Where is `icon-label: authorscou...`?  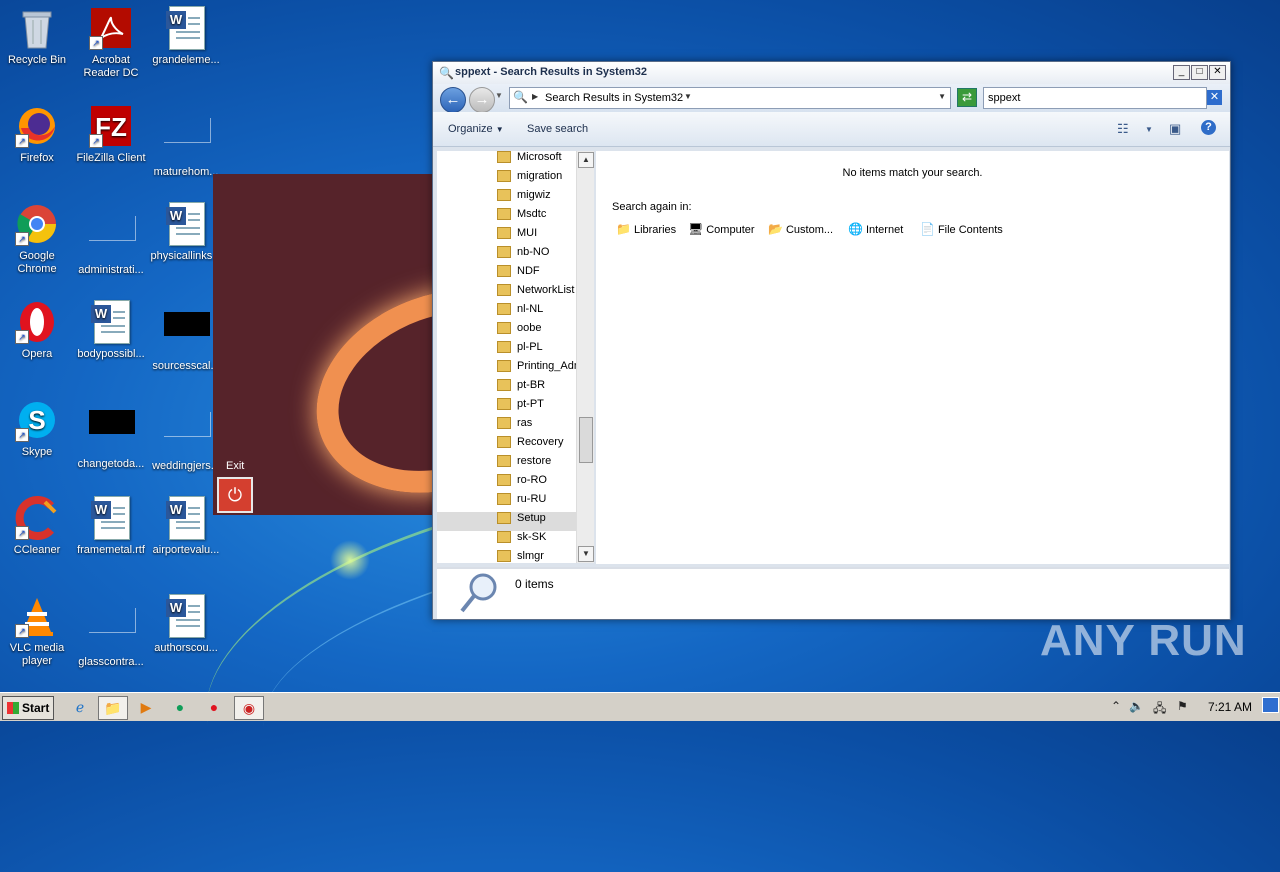 icon-label: authorscou... is located at coordinates (186, 648).